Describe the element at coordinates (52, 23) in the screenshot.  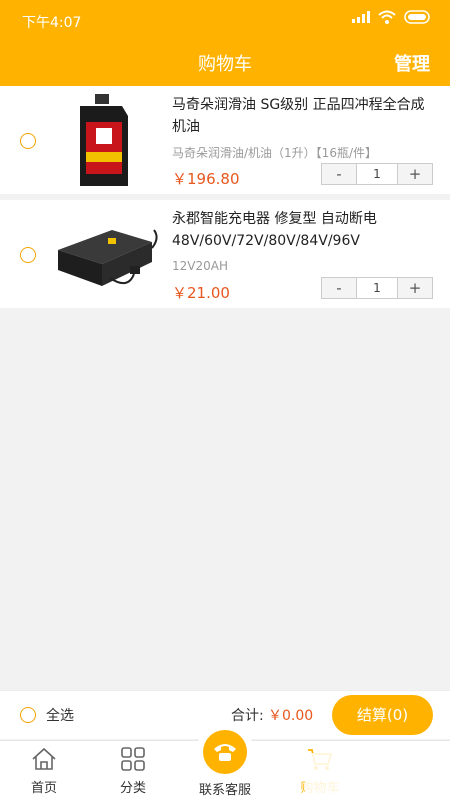
I see `status-time: 下午4:07` at that location.